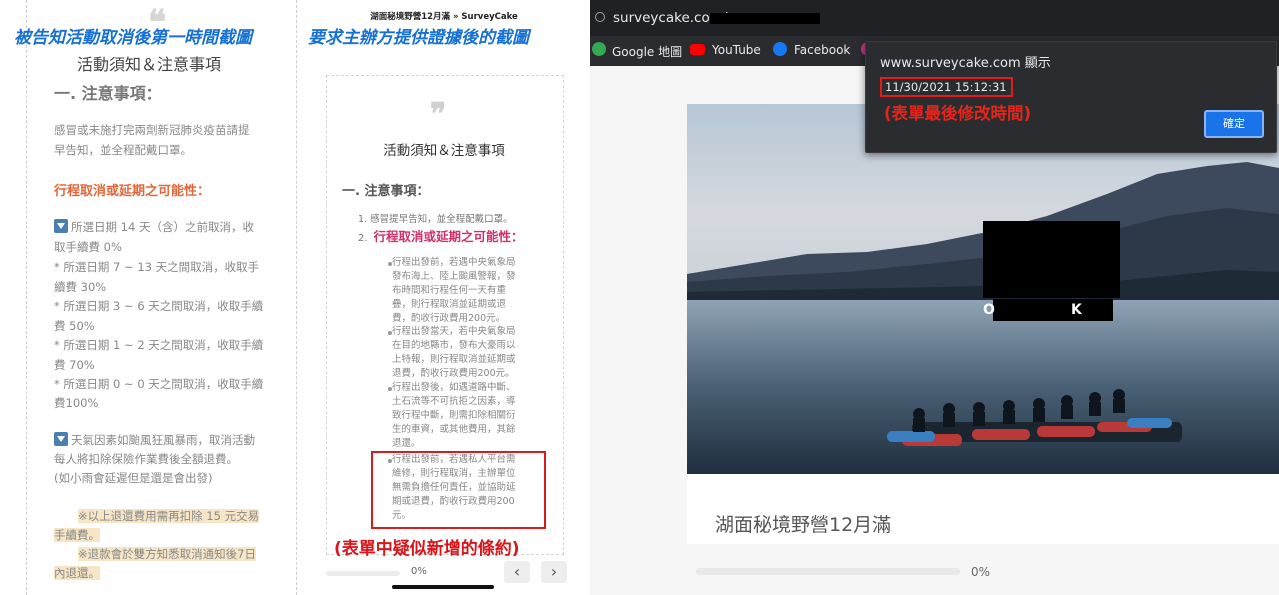  What do you see at coordinates (803, 525) in the screenshot?
I see `form-title: 湖面秘境野營12月滿` at bounding box center [803, 525].